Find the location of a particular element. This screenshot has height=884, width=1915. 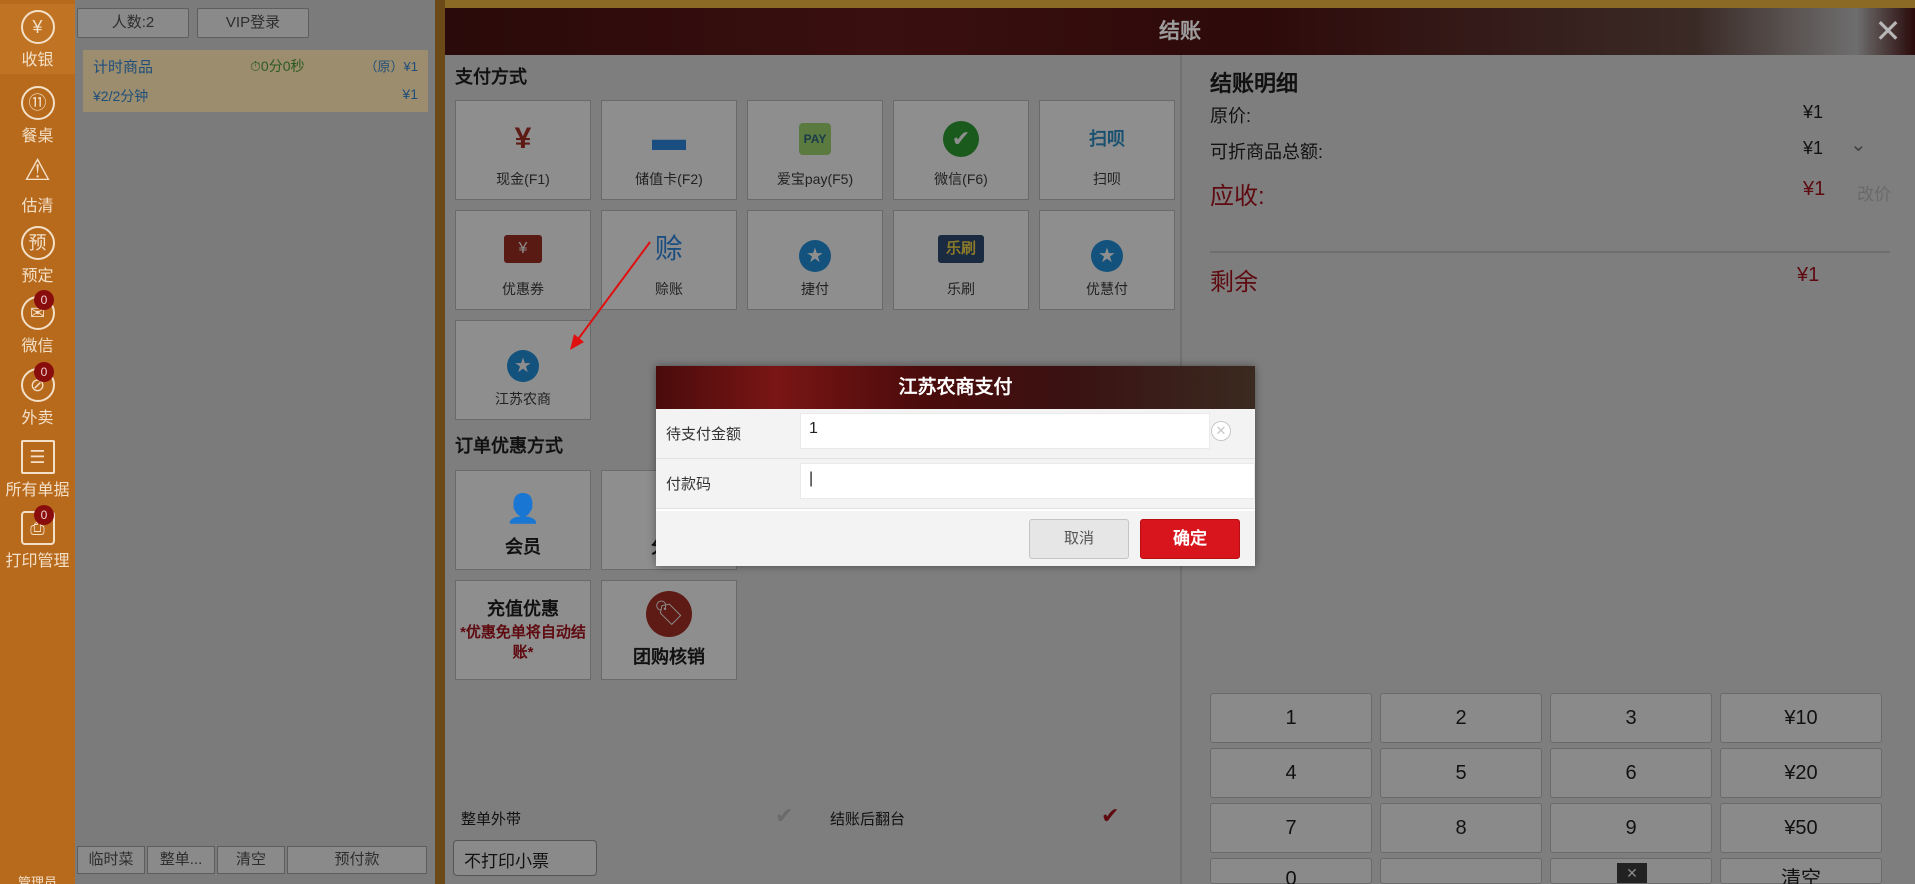

keypad-1: 1 is located at coordinates (1291, 718).